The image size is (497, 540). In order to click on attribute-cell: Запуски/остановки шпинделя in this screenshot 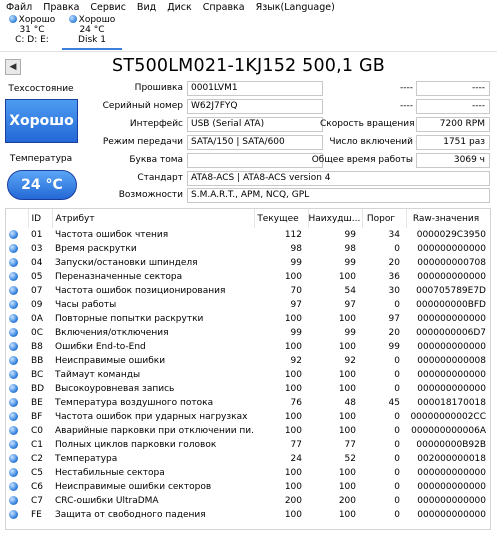, I will do `click(126, 263)`.